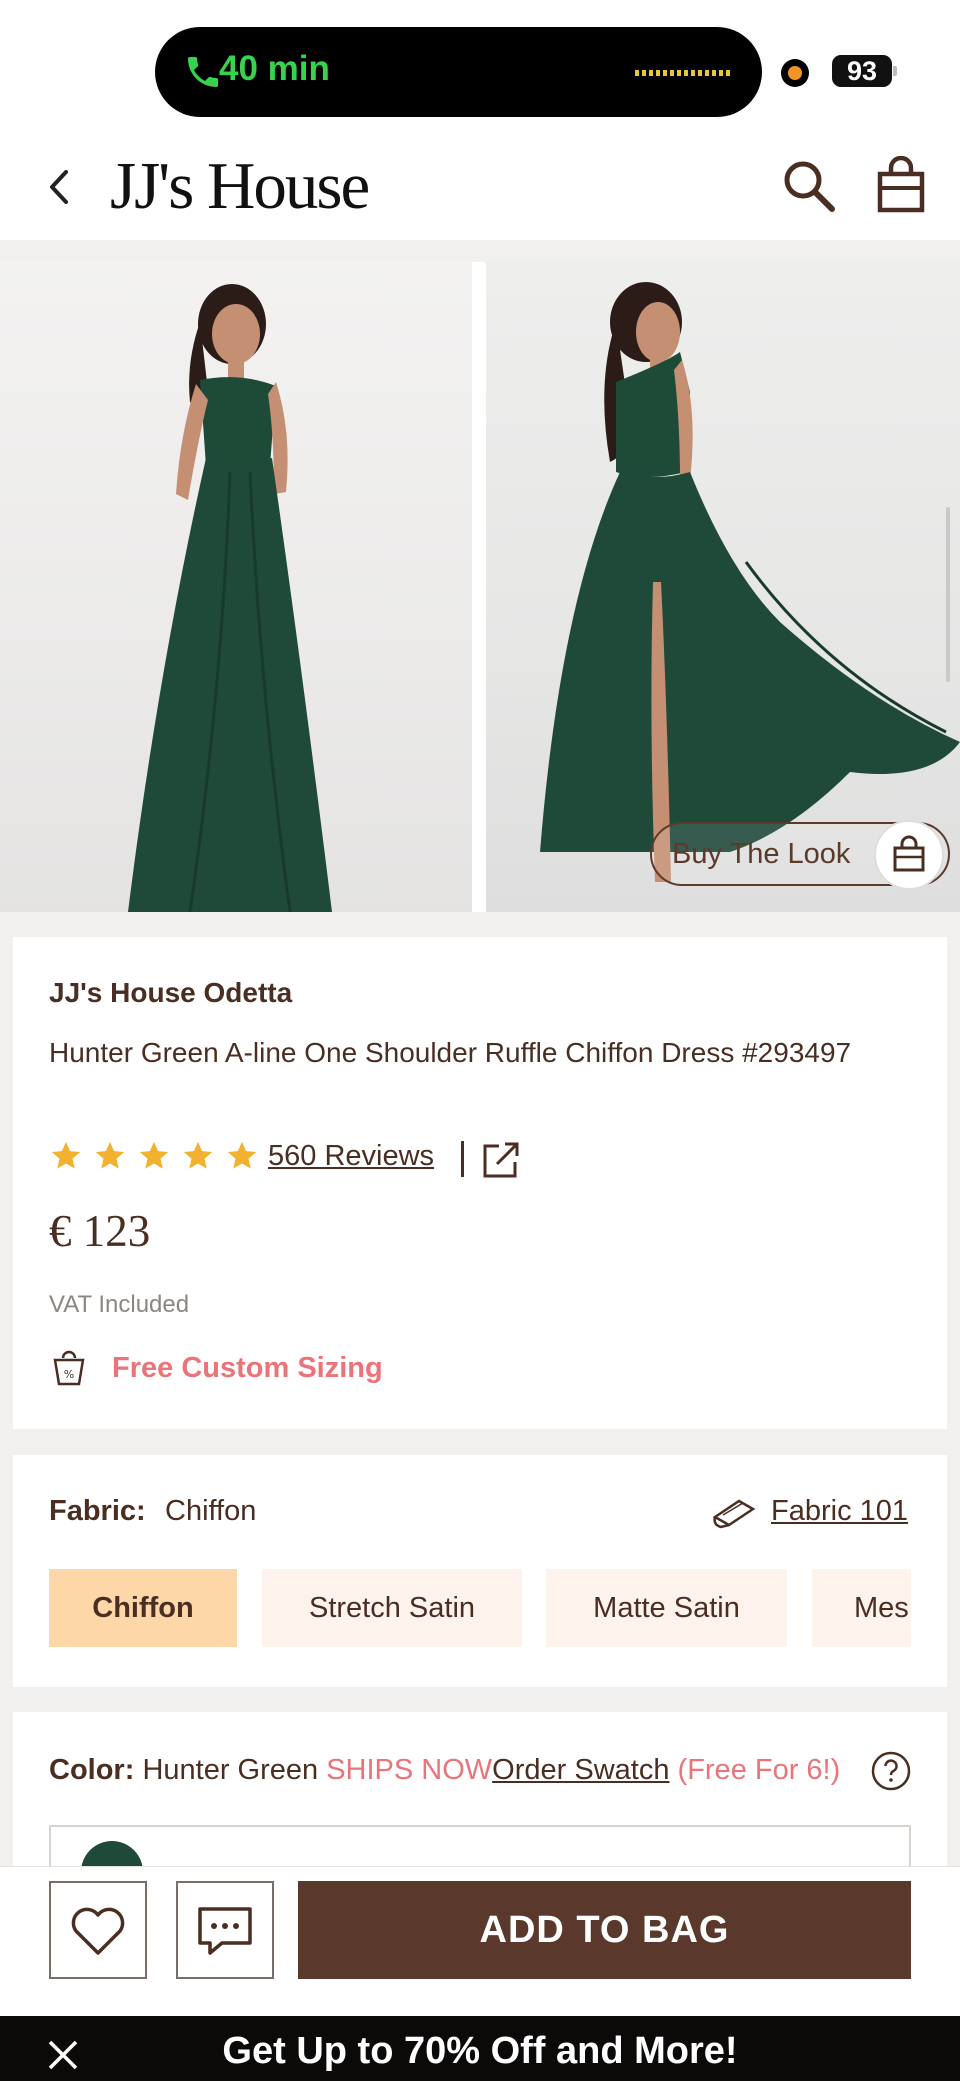 The height and width of the screenshot is (2081, 960). Describe the element at coordinates (862, 71) in the screenshot. I see `battery-level: 93` at that location.